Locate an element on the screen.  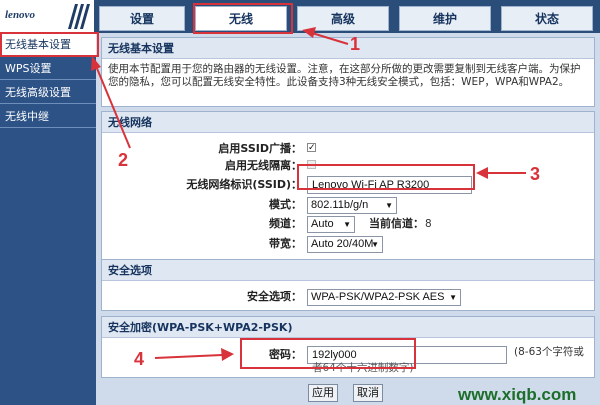
panel-title: 安全加密(WPA-PSK+WPA2-PSK) is located at coordinates (348, 327).